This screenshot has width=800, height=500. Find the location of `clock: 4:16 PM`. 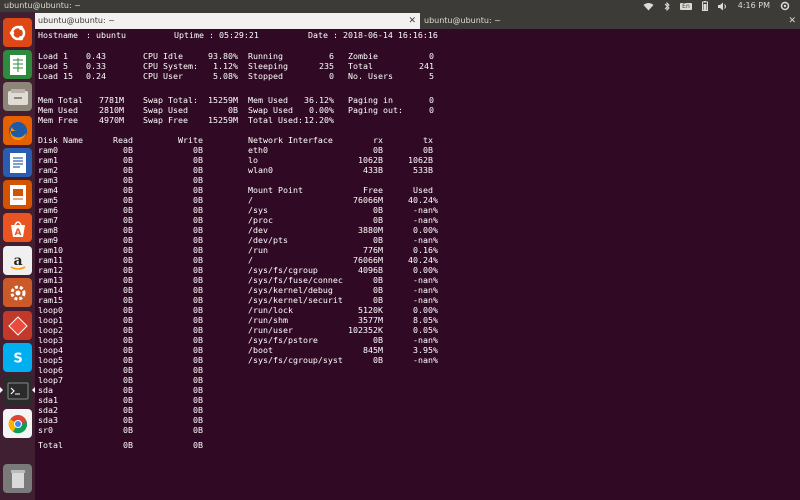

clock: 4:16 PM is located at coordinates (754, 6).